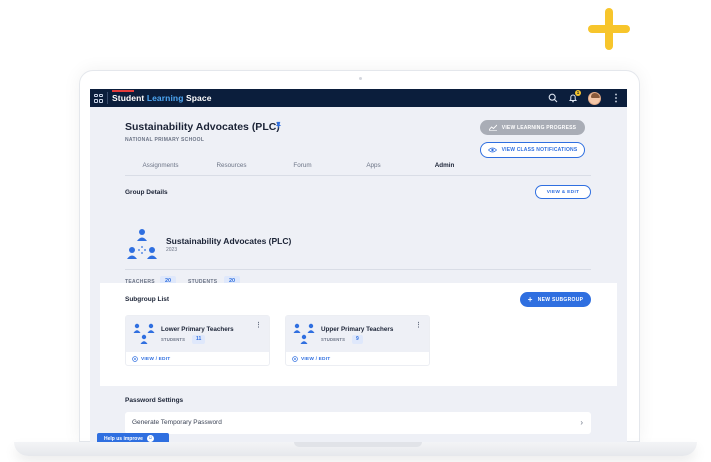  Describe the element at coordinates (142, 244) in the screenshot. I see `group-icon` at that location.